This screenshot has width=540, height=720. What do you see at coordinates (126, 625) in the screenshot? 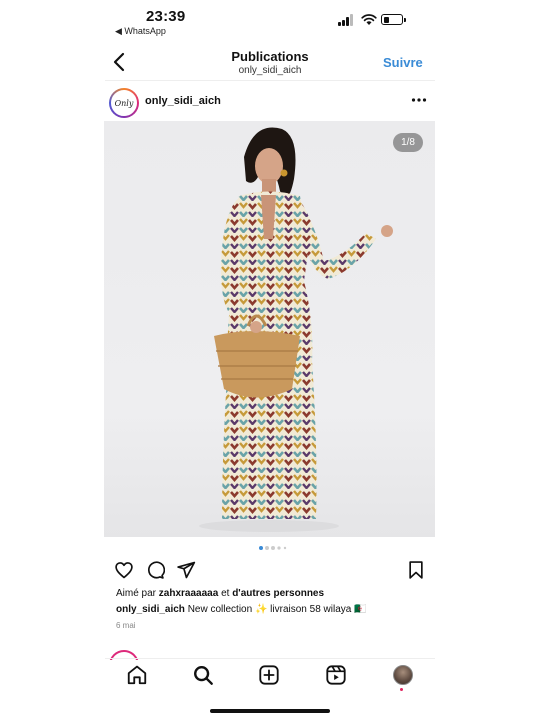
I see `post-date: 6 mai` at bounding box center [126, 625].